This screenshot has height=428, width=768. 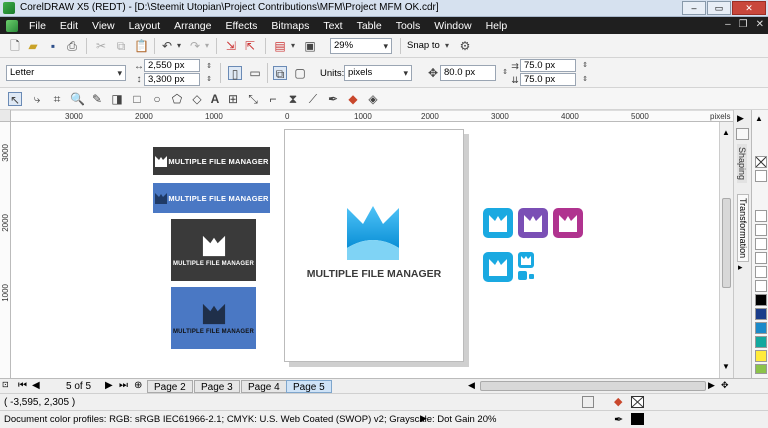 I want to click on color-swatch-teal, so click(x=761, y=342).